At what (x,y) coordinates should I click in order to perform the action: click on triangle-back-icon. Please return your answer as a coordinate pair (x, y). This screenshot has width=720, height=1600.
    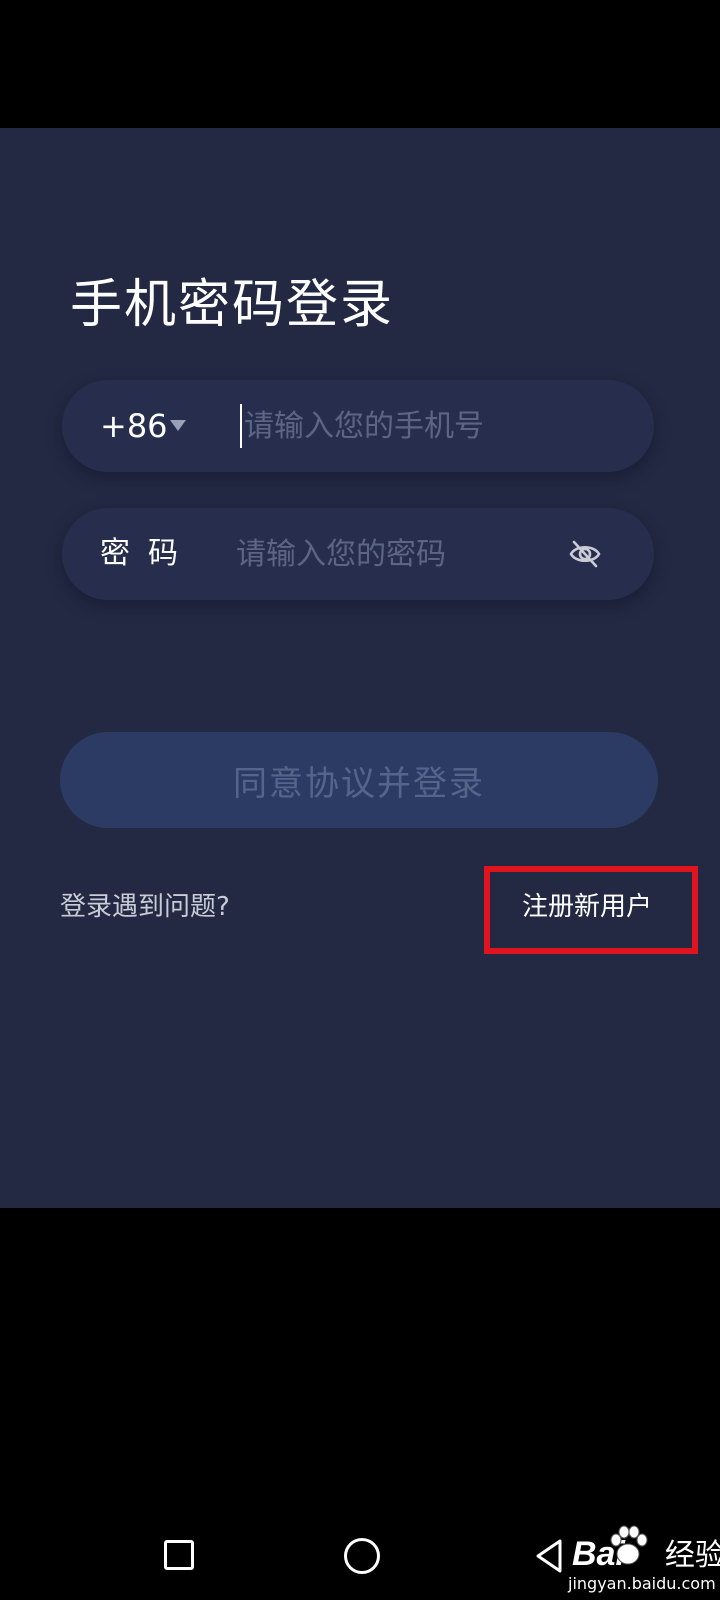
    Looking at the image, I should click on (550, 1556).